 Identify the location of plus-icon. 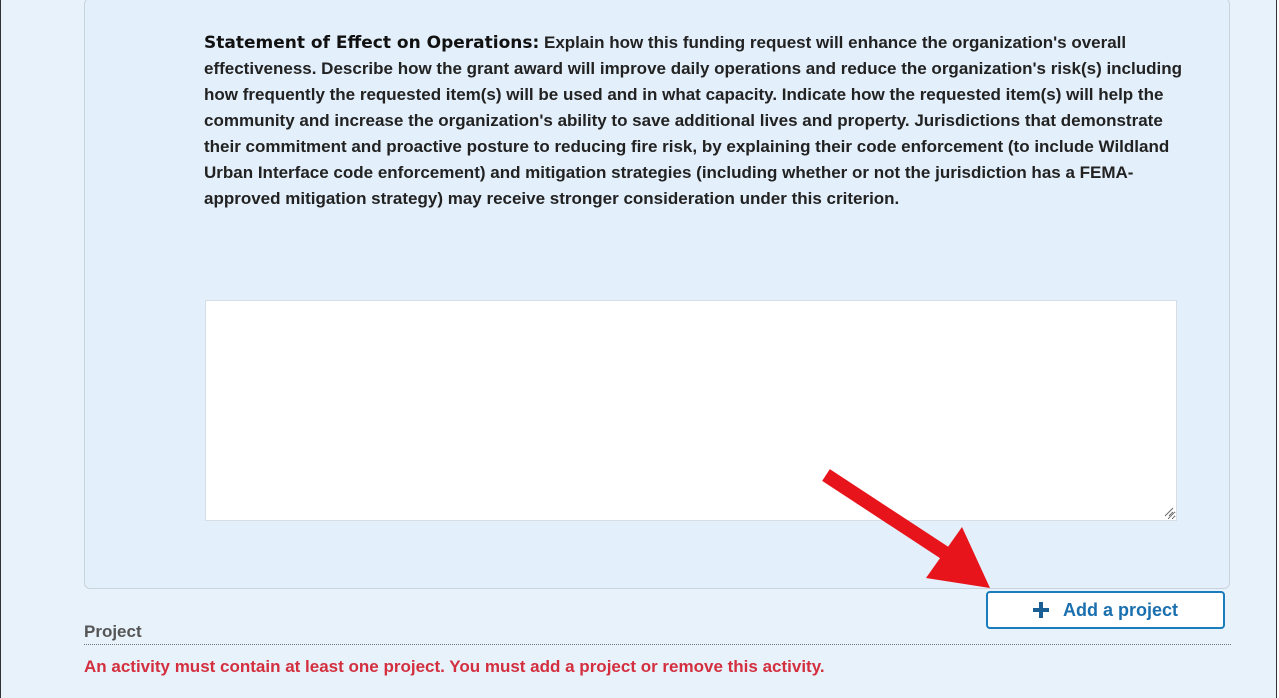
(1040, 610).